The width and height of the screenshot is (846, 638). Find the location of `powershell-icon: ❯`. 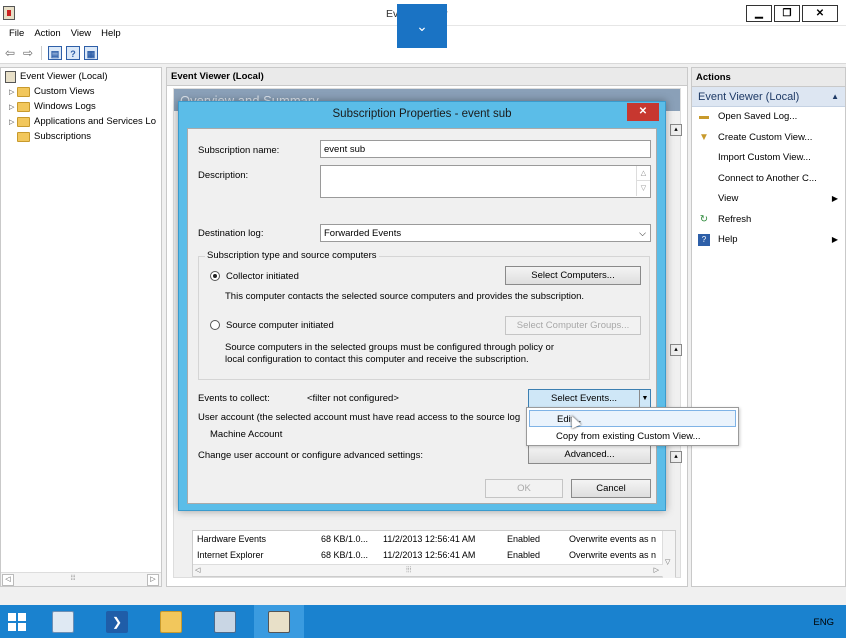

powershell-icon: ❯ is located at coordinates (117, 621).